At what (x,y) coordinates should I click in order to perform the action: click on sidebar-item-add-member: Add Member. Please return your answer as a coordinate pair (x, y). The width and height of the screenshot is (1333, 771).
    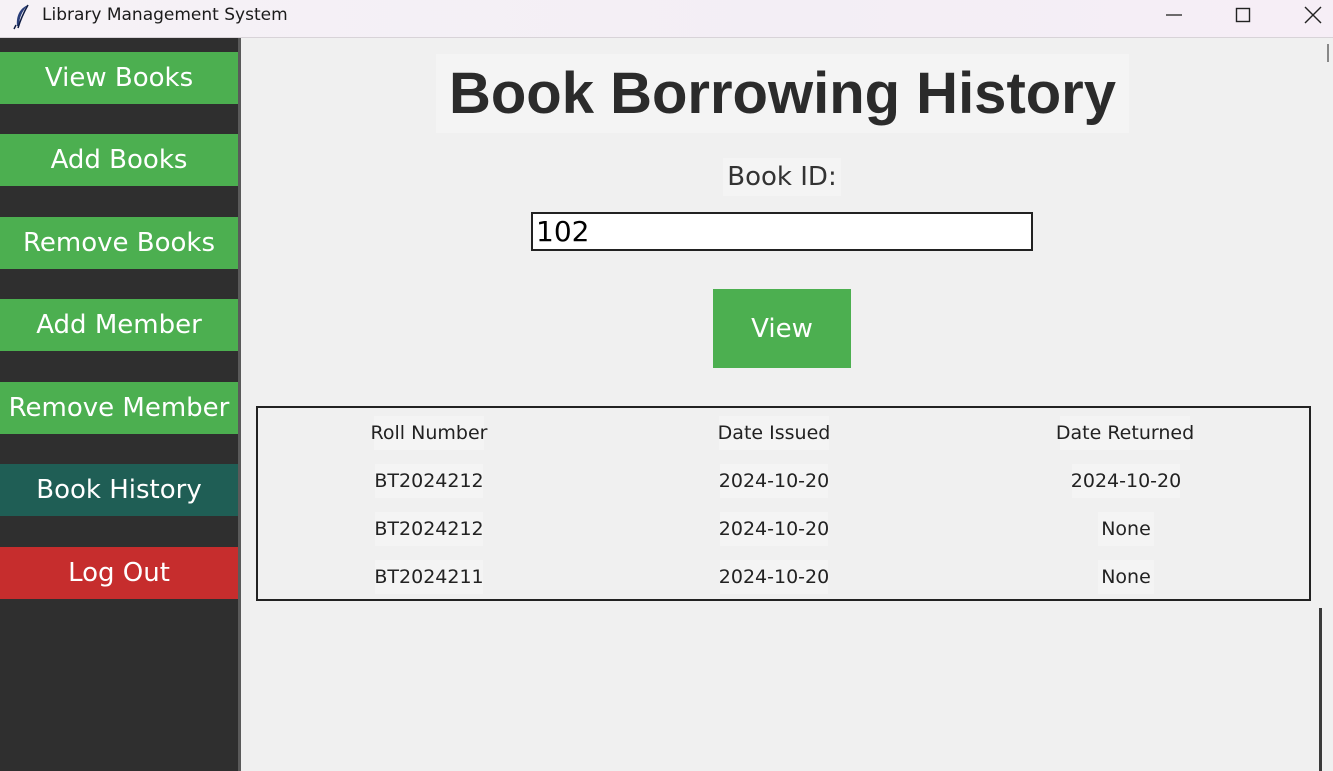
    Looking at the image, I should click on (119, 325).